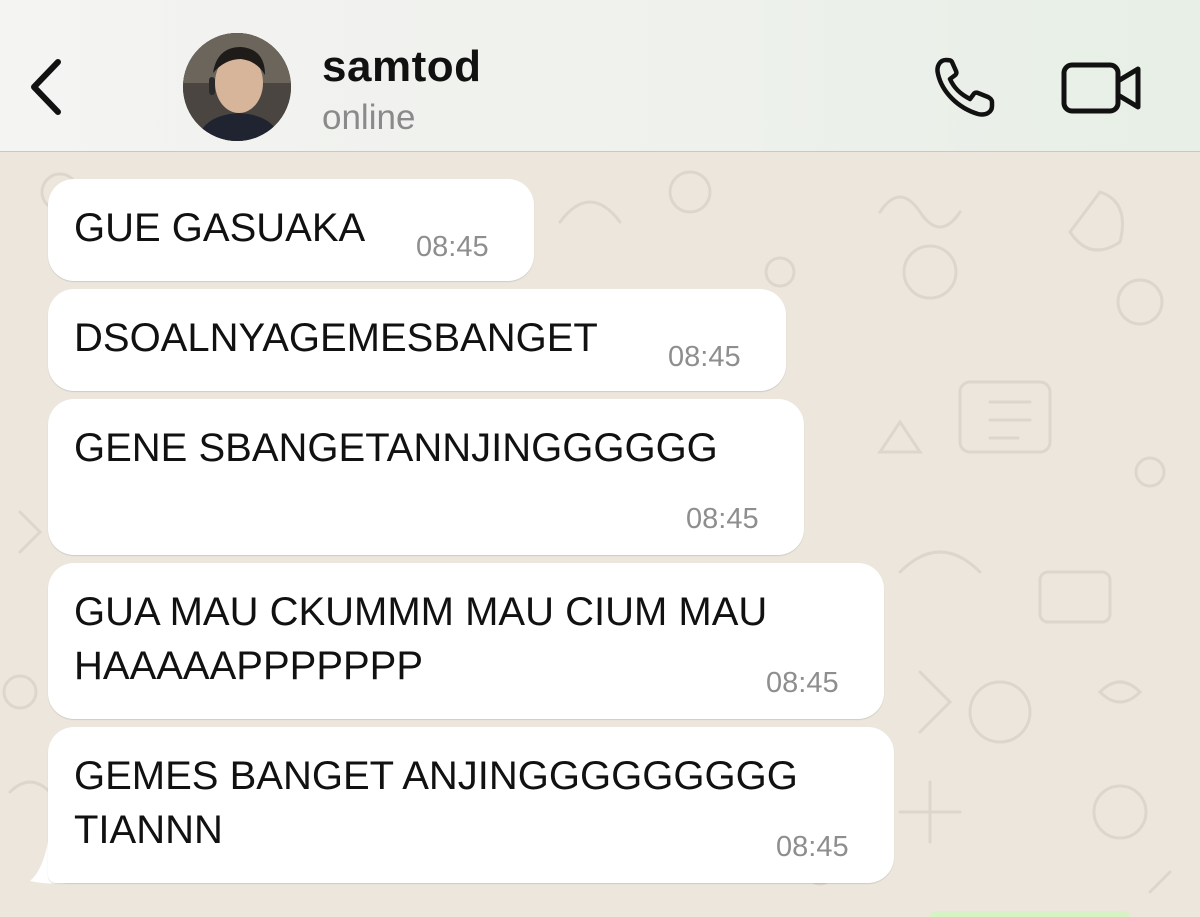 This screenshot has width=1200, height=917. Describe the element at coordinates (369, 117) in the screenshot. I see `contact-status: online` at that location.